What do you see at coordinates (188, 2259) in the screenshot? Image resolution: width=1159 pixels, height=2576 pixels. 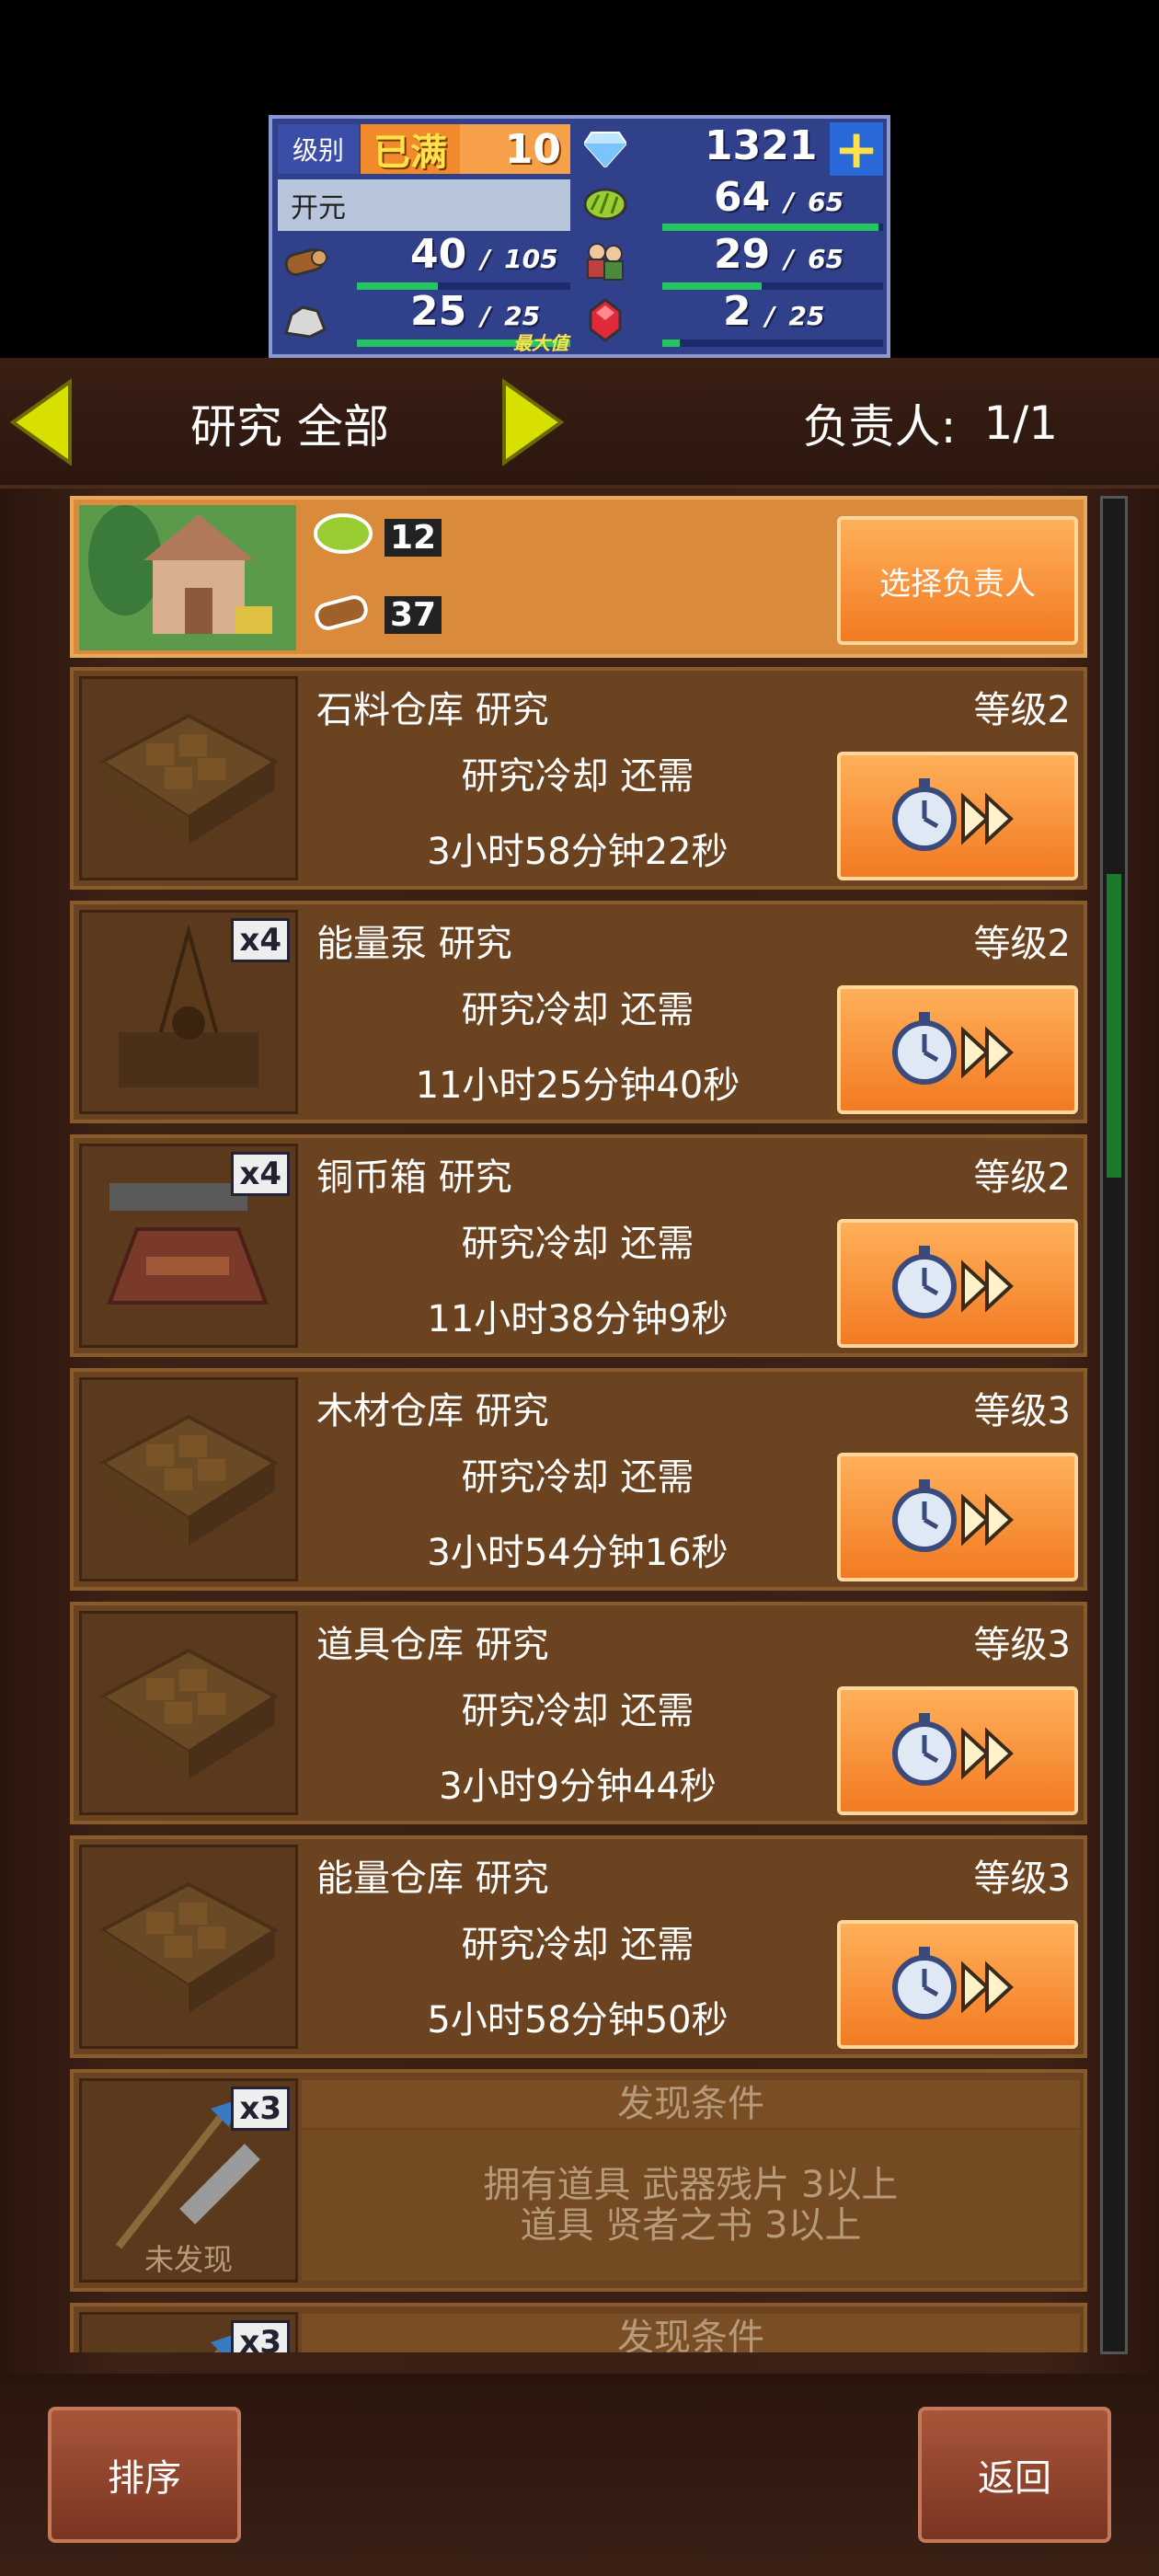 I see `undiscovered-label: 未发现` at bounding box center [188, 2259].